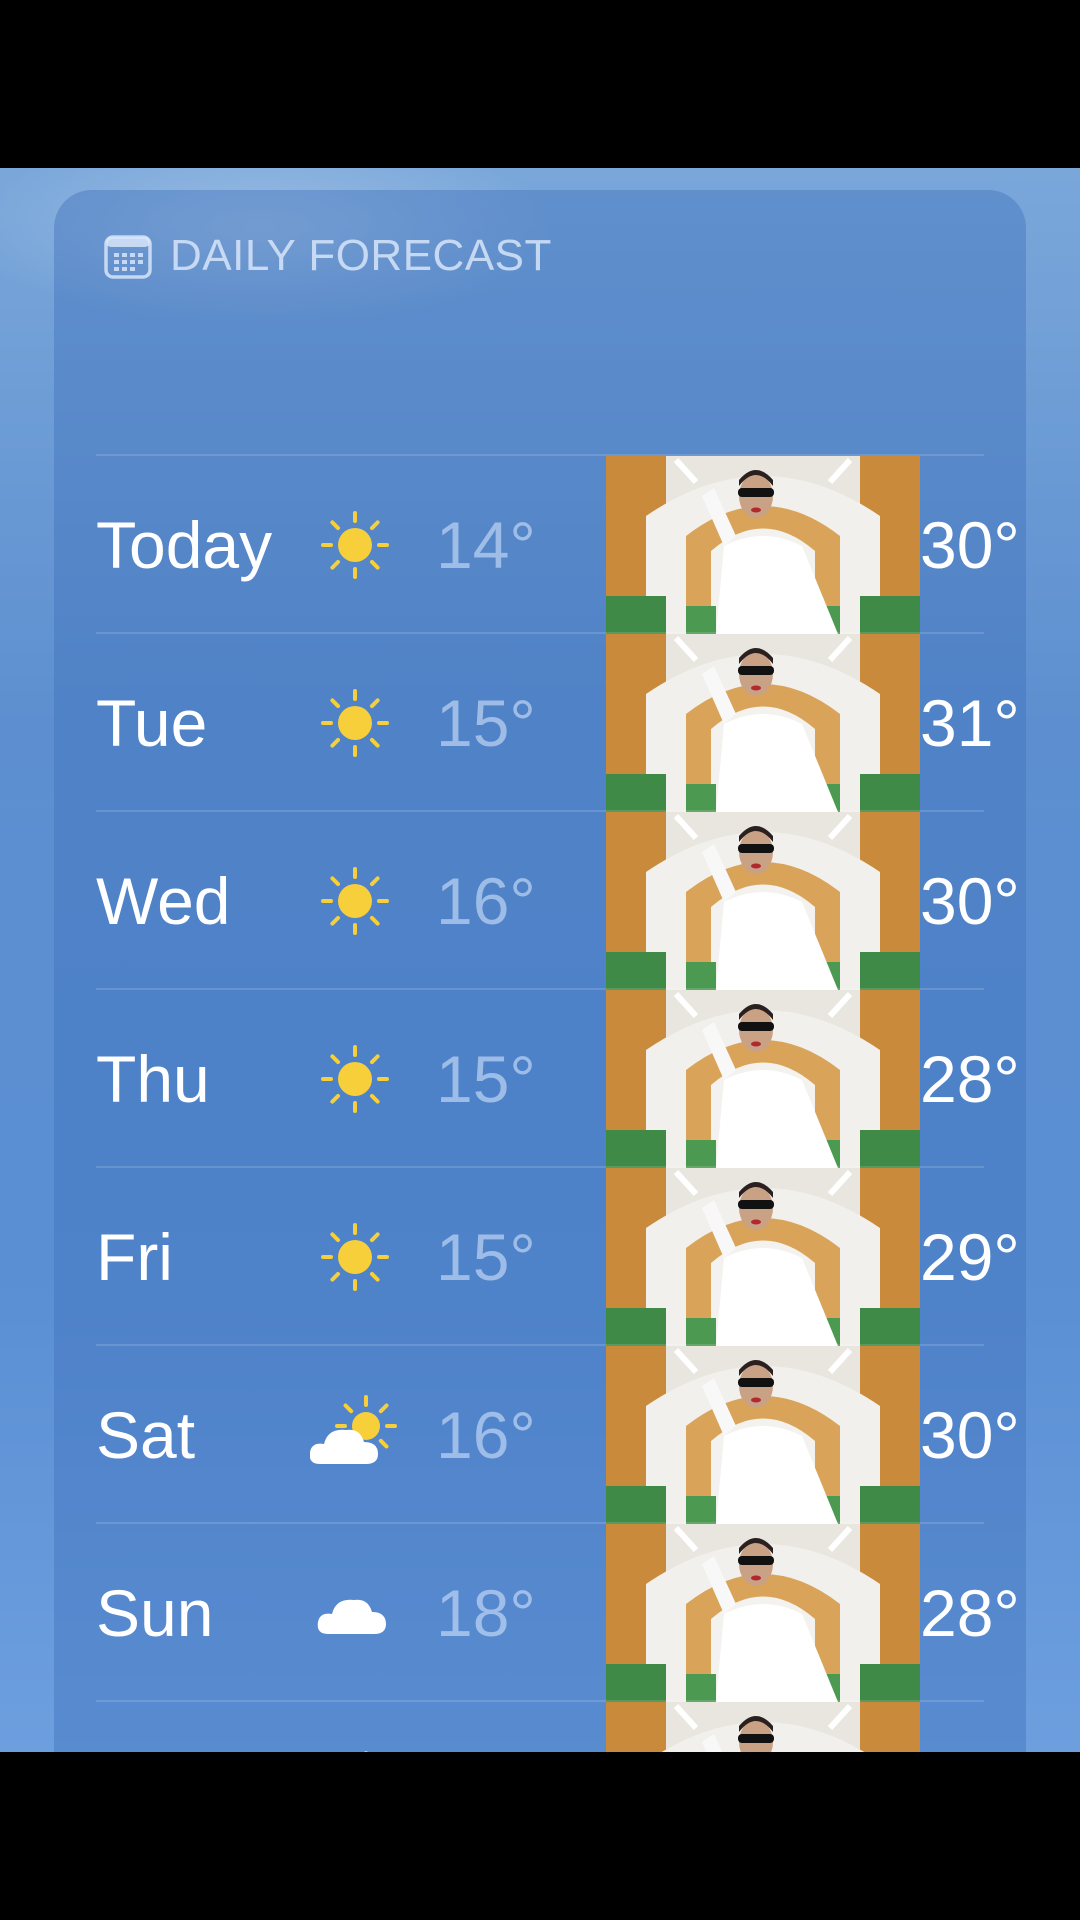 Image resolution: width=1080 pixels, height=1920 pixels. What do you see at coordinates (558, 1434) in the screenshot?
I see `forecast-row-sat: Sat 16° 30°` at bounding box center [558, 1434].